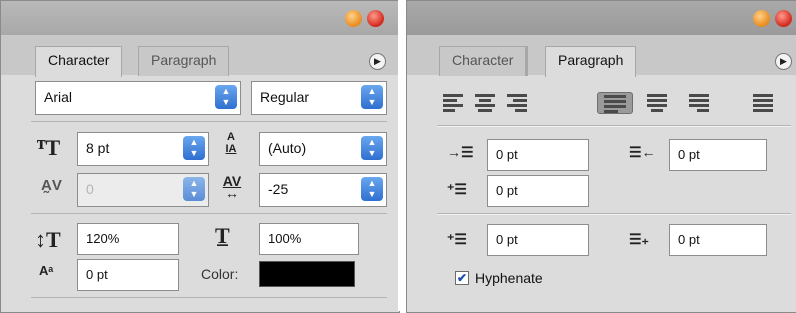 This screenshot has width=796, height=313. What do you see at coordinates (507, 239) in the screenshot?
I see `space-before-value: 0 pt` at bounding box center [507, 239].